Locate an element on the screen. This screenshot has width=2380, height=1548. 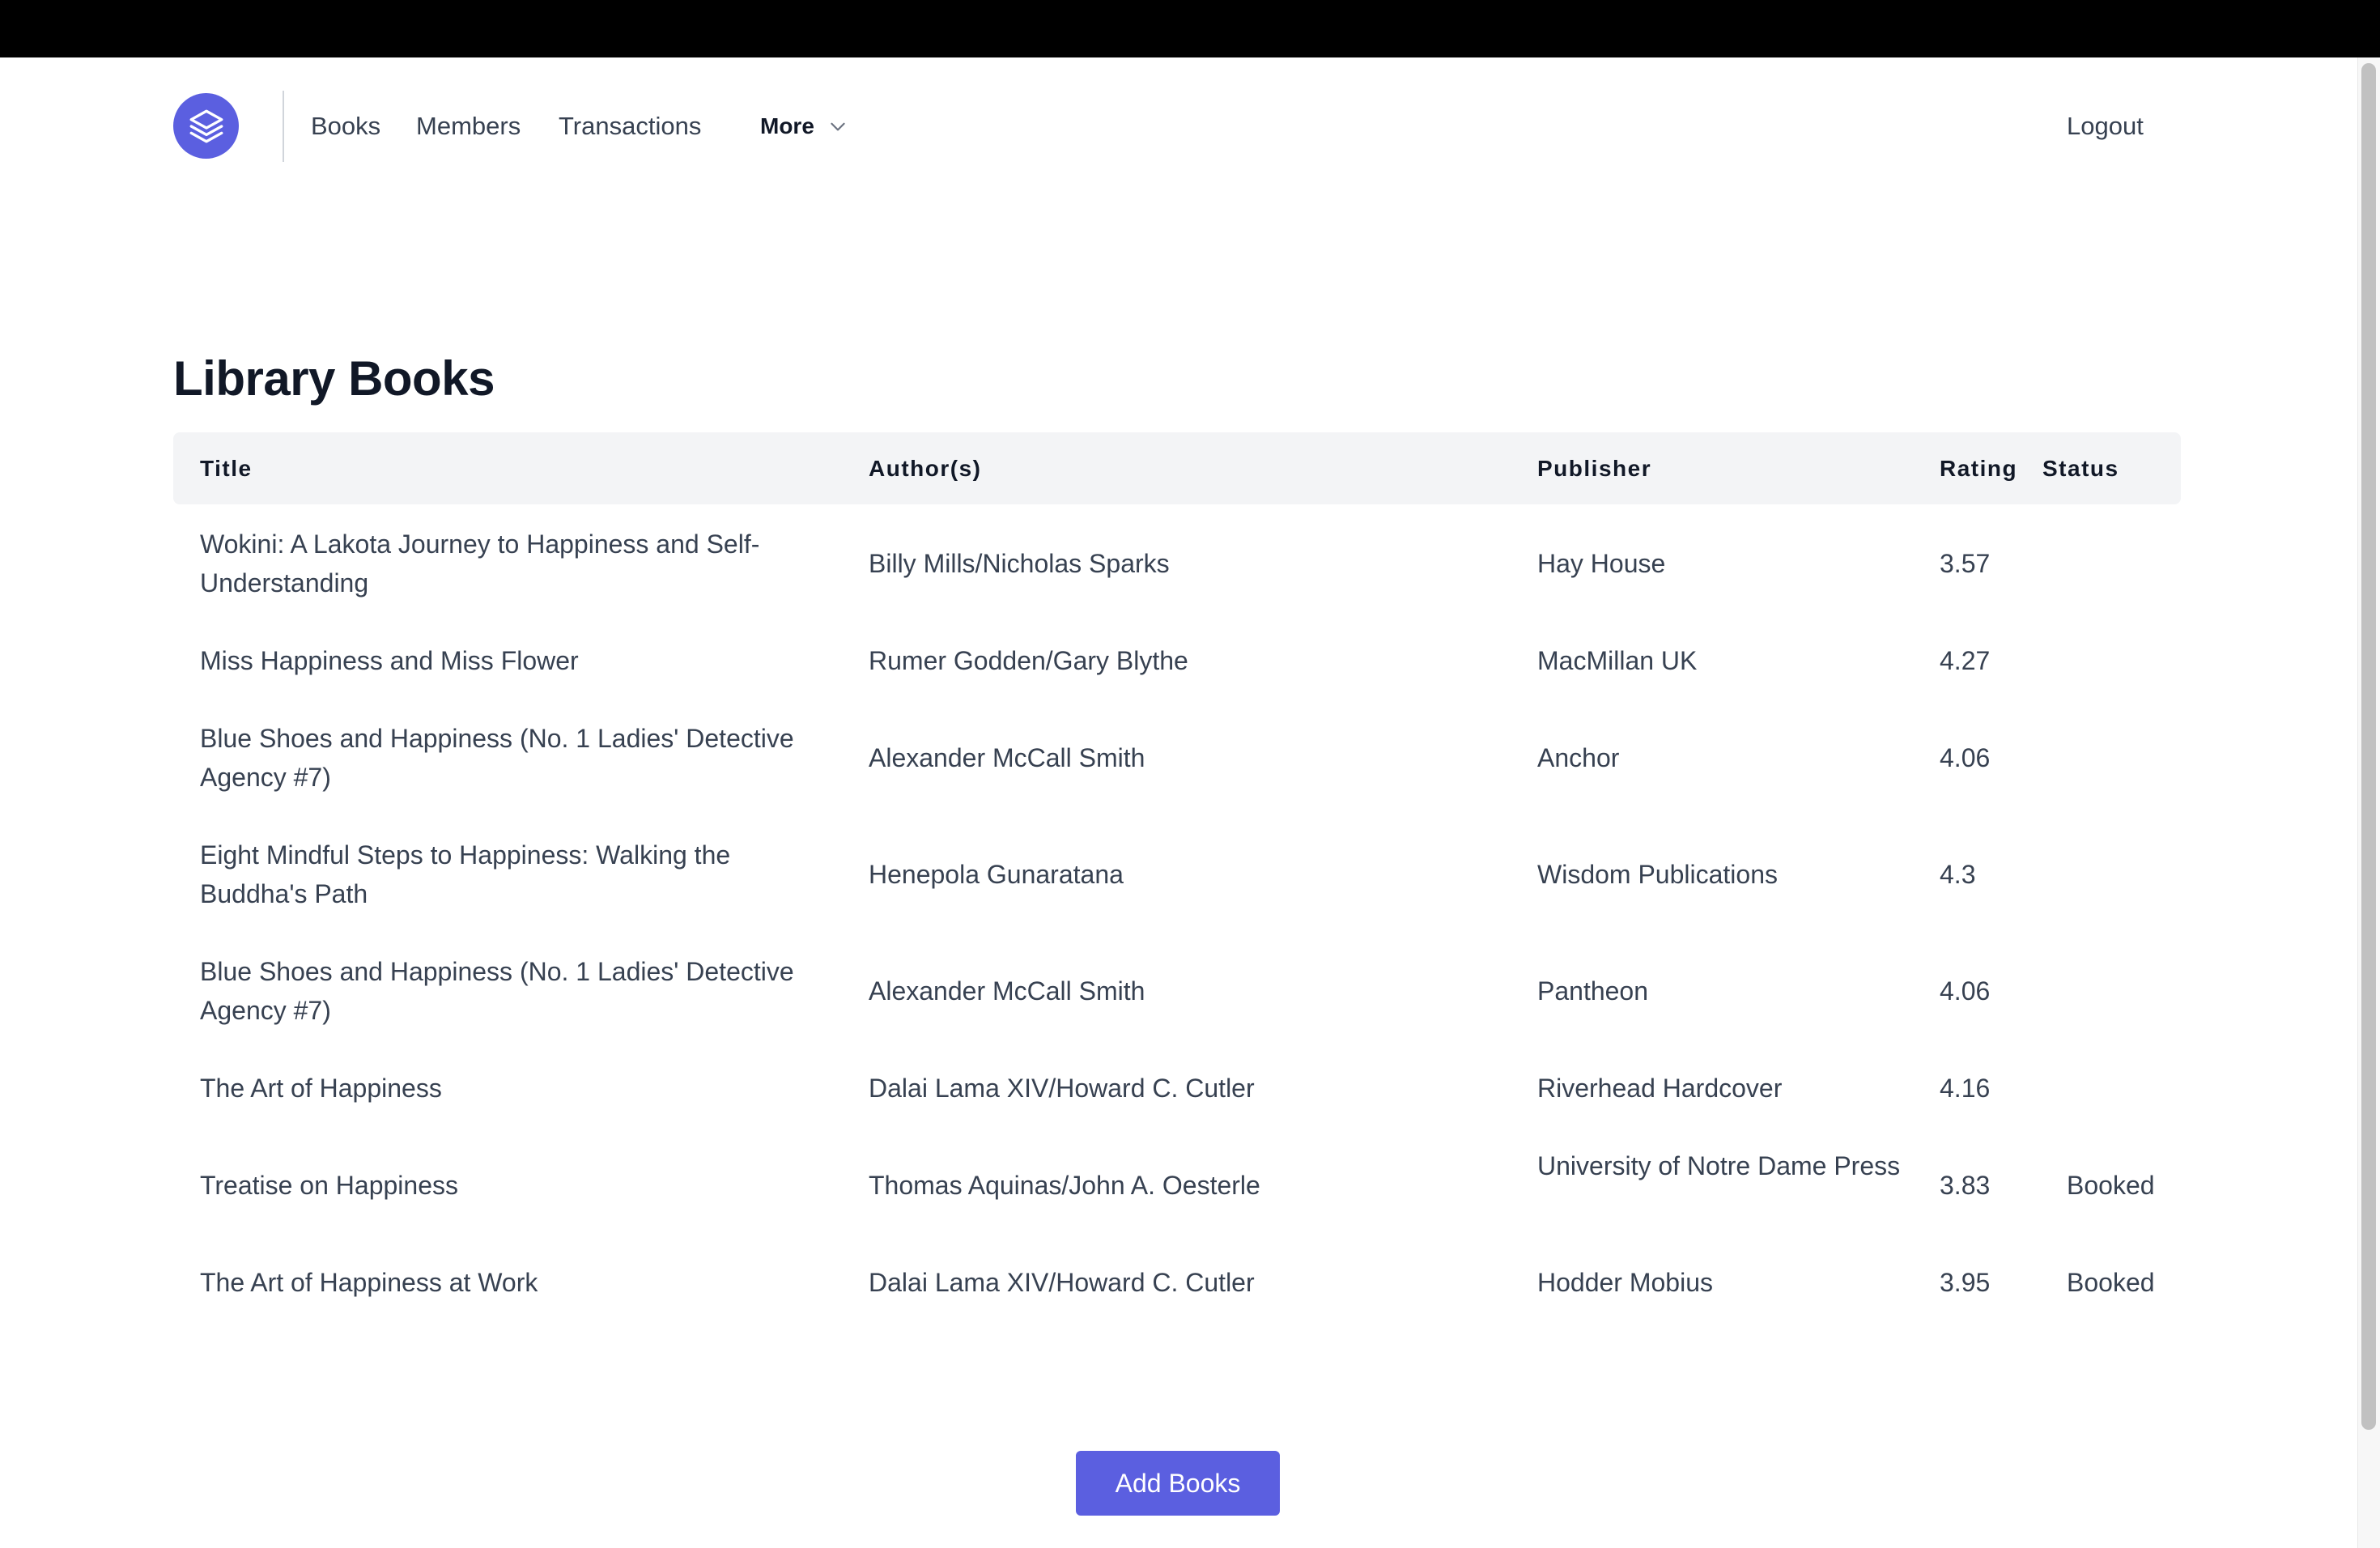
cell-author: Billy Mills/Nicholas Sparks is located at coordinates (1020, 563).